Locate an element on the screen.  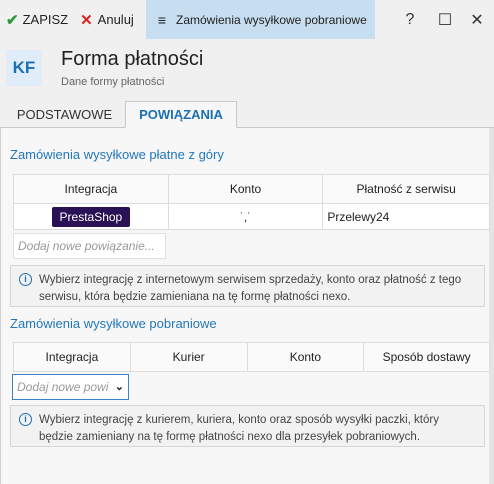
help-icon: ? is located at coordinates (410, 19).